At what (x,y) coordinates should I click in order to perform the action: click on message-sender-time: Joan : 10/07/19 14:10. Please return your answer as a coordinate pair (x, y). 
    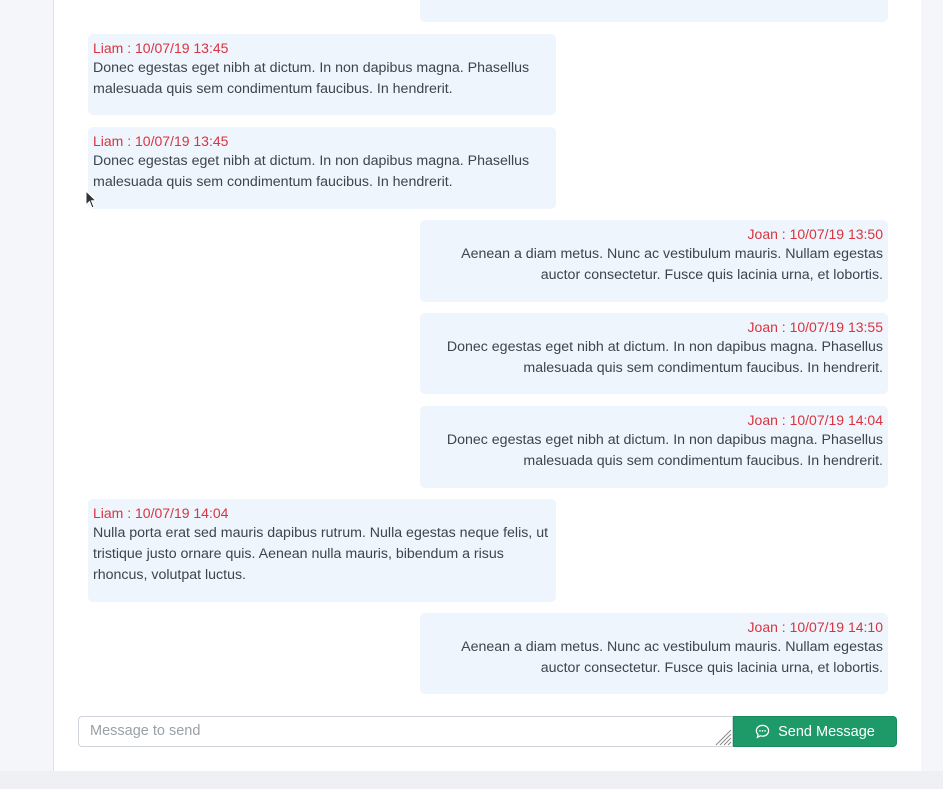
    Looking at the image, I should click on (815, 627).